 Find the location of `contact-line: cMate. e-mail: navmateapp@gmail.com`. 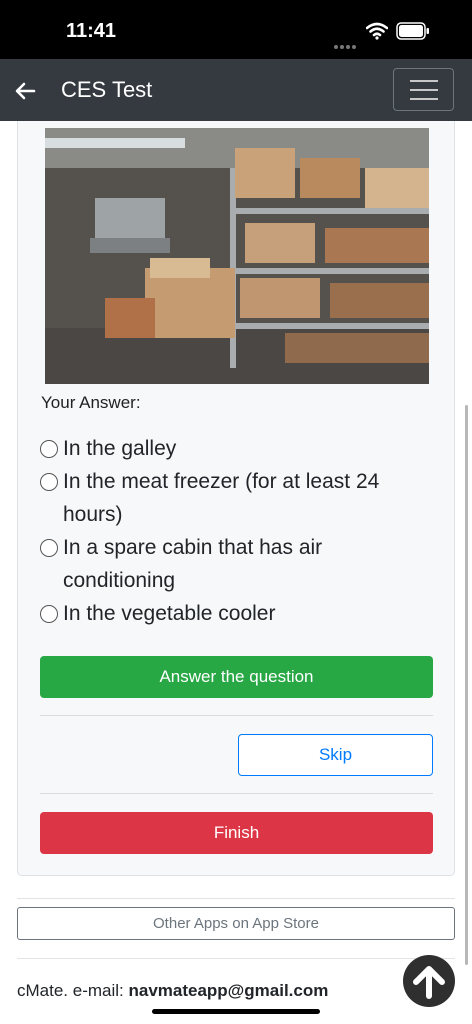

contact-line: cMate. e-mail: navmateapp@gmail.com is located at coordinates (172, 991).